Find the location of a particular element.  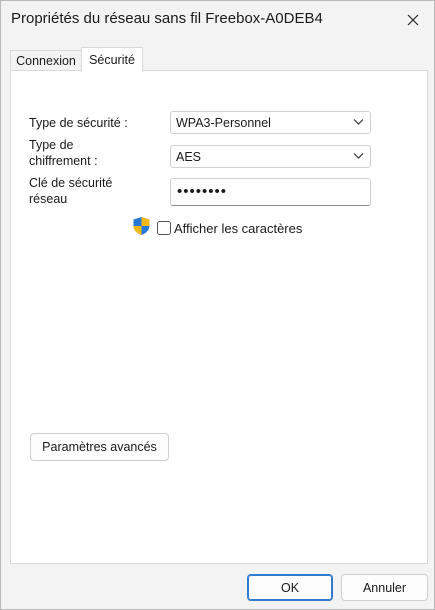

show-characters-label: Afficher les caractères is located at coordinates (238, 229).